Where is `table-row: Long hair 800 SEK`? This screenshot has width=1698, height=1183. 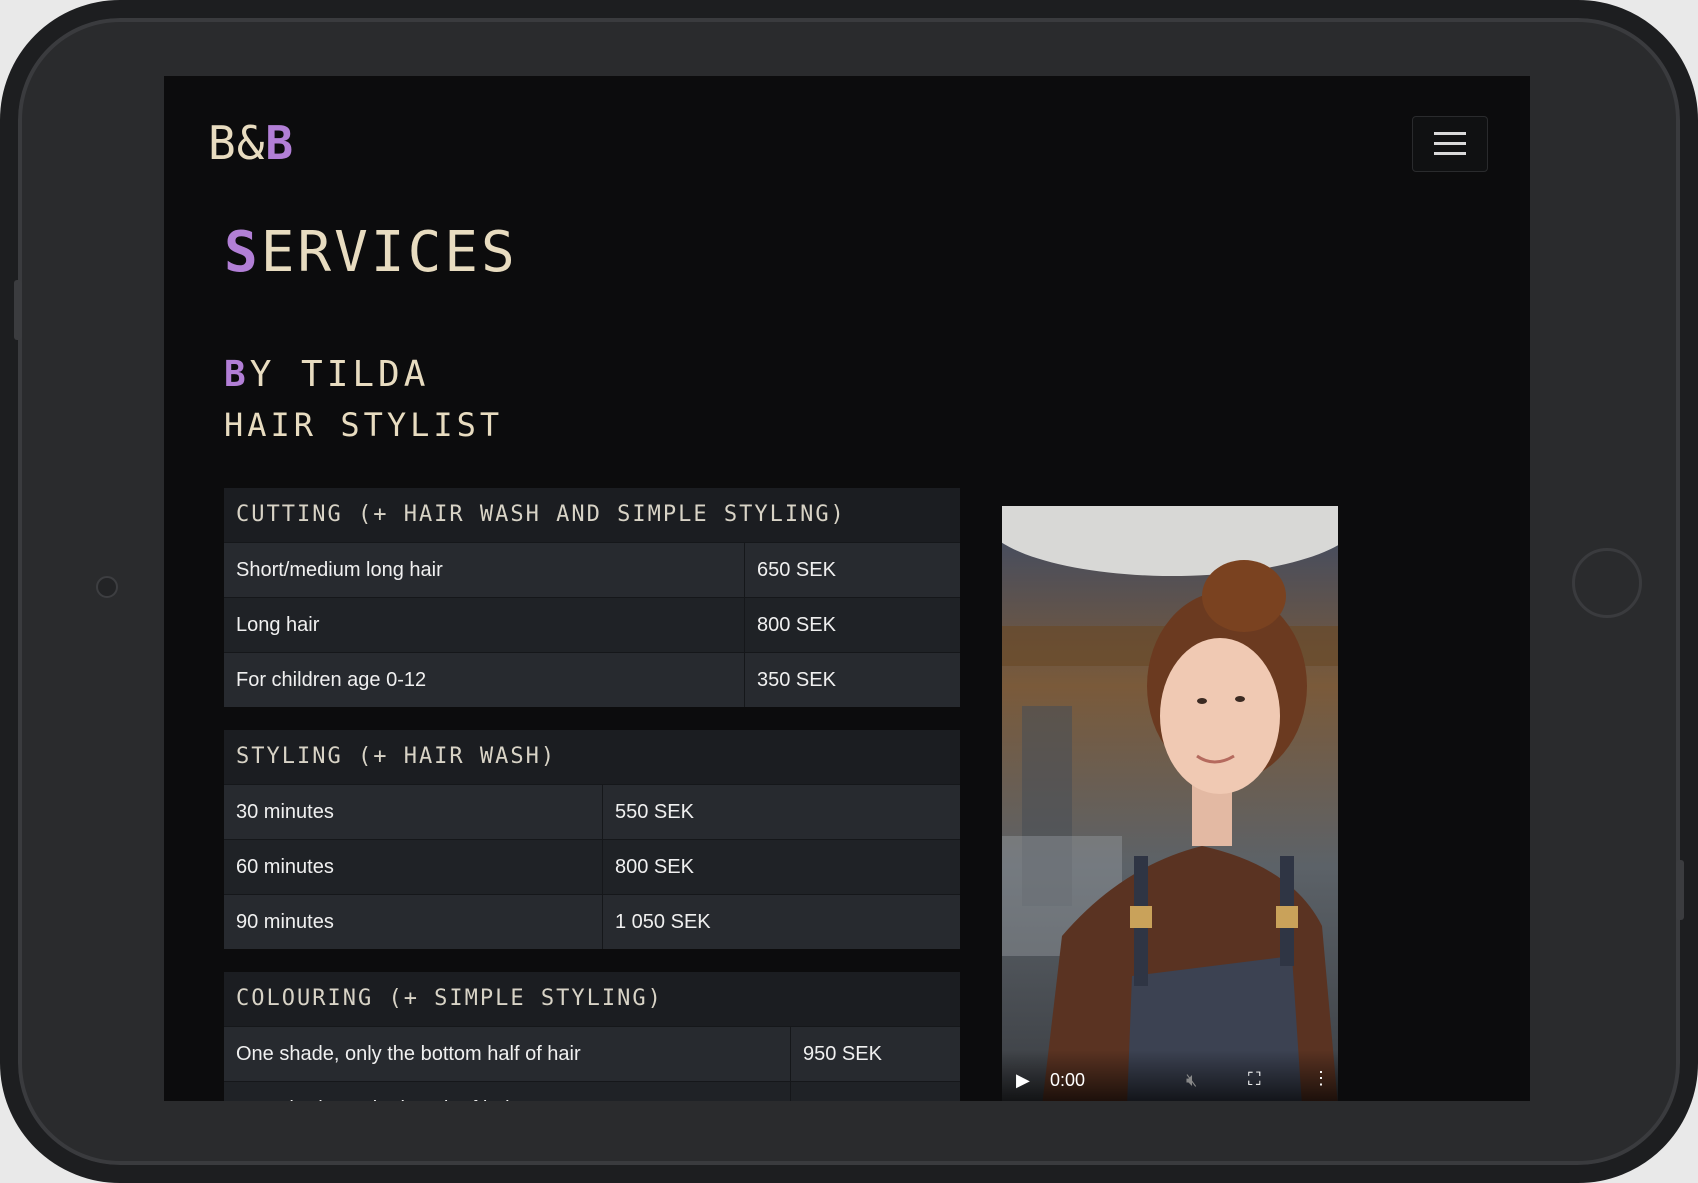 table-row: Long hair 800 SEK is located at coordinates (592, 624).